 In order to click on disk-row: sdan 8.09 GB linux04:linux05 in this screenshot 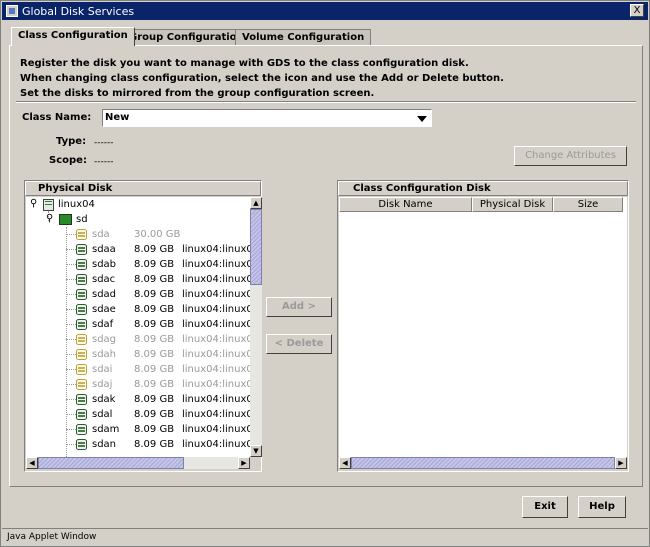, I will do `click(138, 444)`.